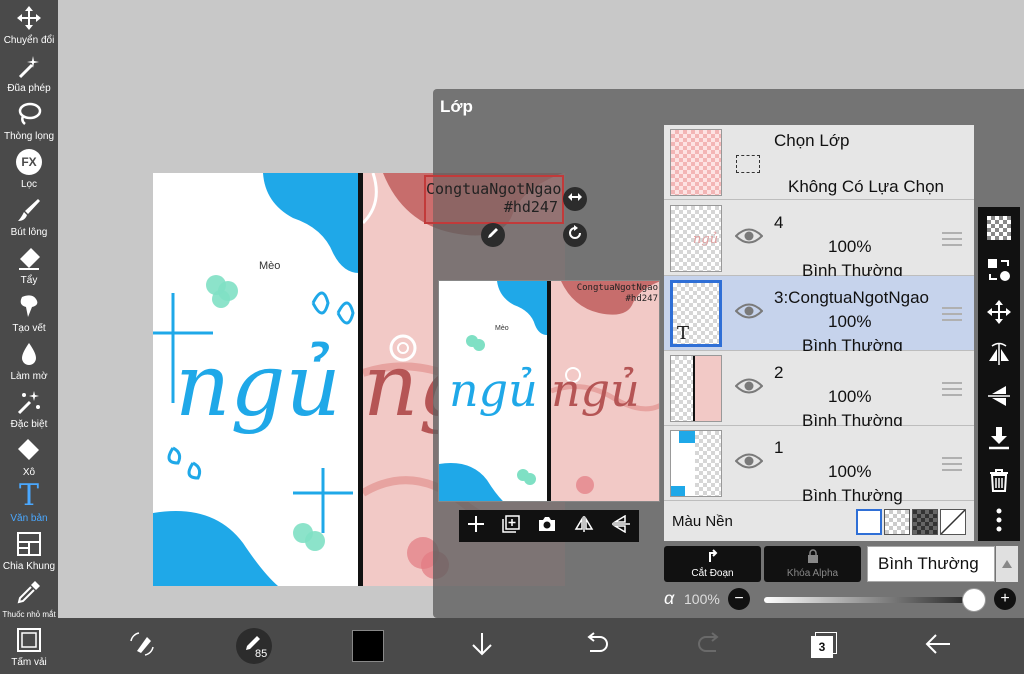 The image size is (1024, 674). I want to click on tool-transform: Chuyển đổi, so click(29, 26).